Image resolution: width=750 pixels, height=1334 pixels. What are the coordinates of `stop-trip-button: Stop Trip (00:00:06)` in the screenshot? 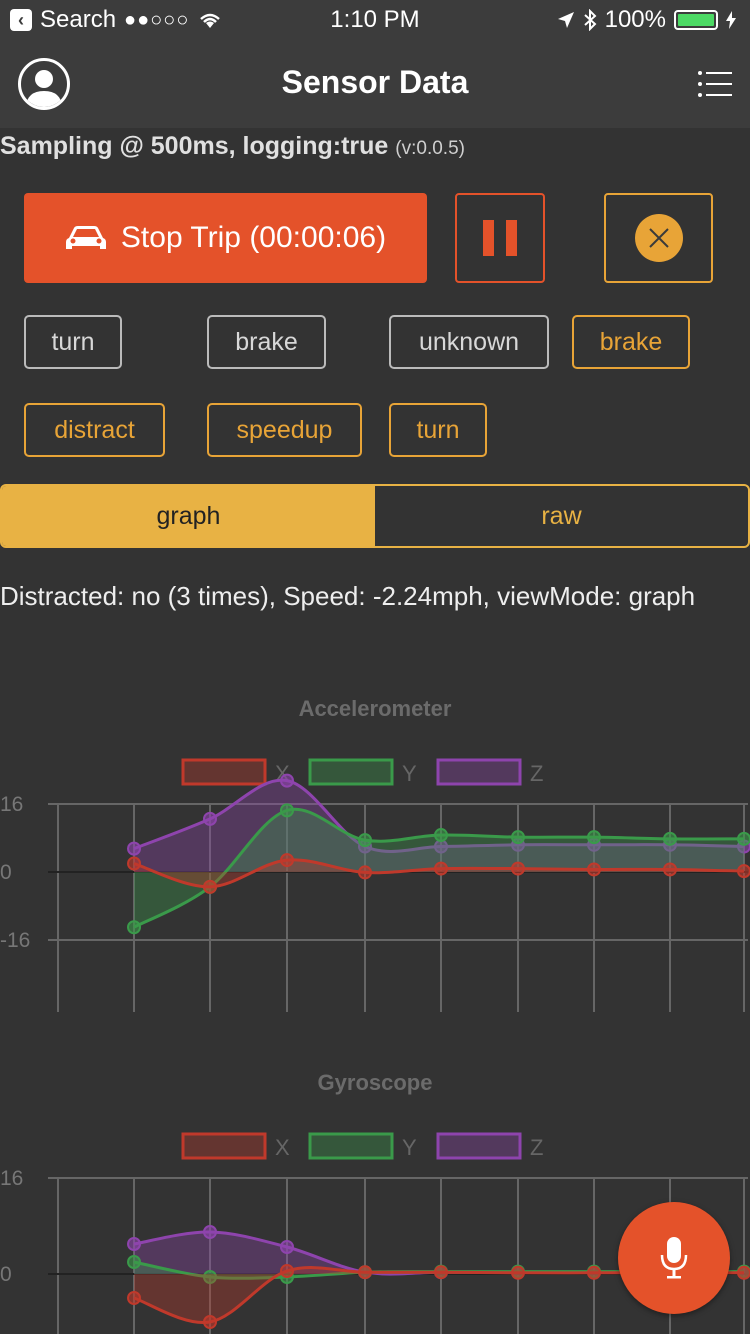 It's located at (225, 238).